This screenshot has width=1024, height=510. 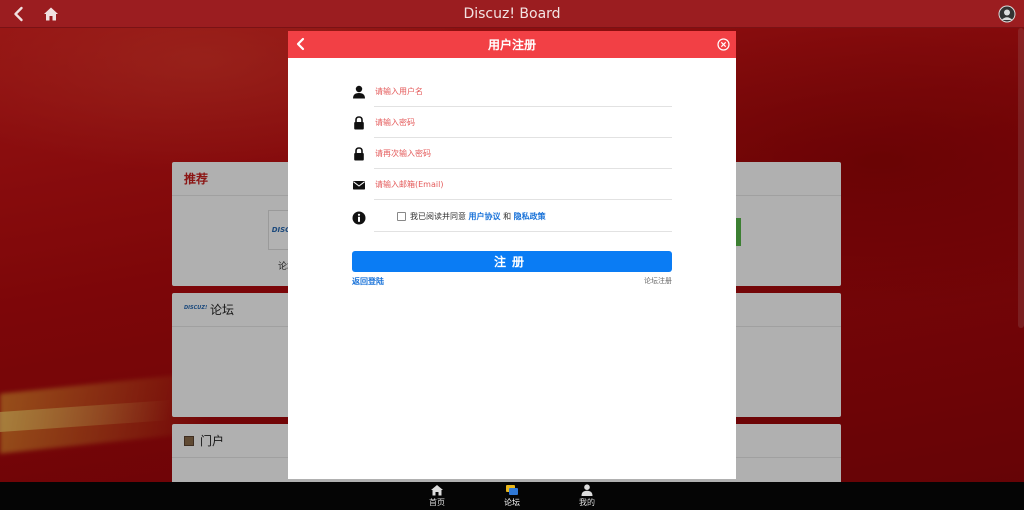 I want to click on confirm-password-input, so click(x=523, y=153).